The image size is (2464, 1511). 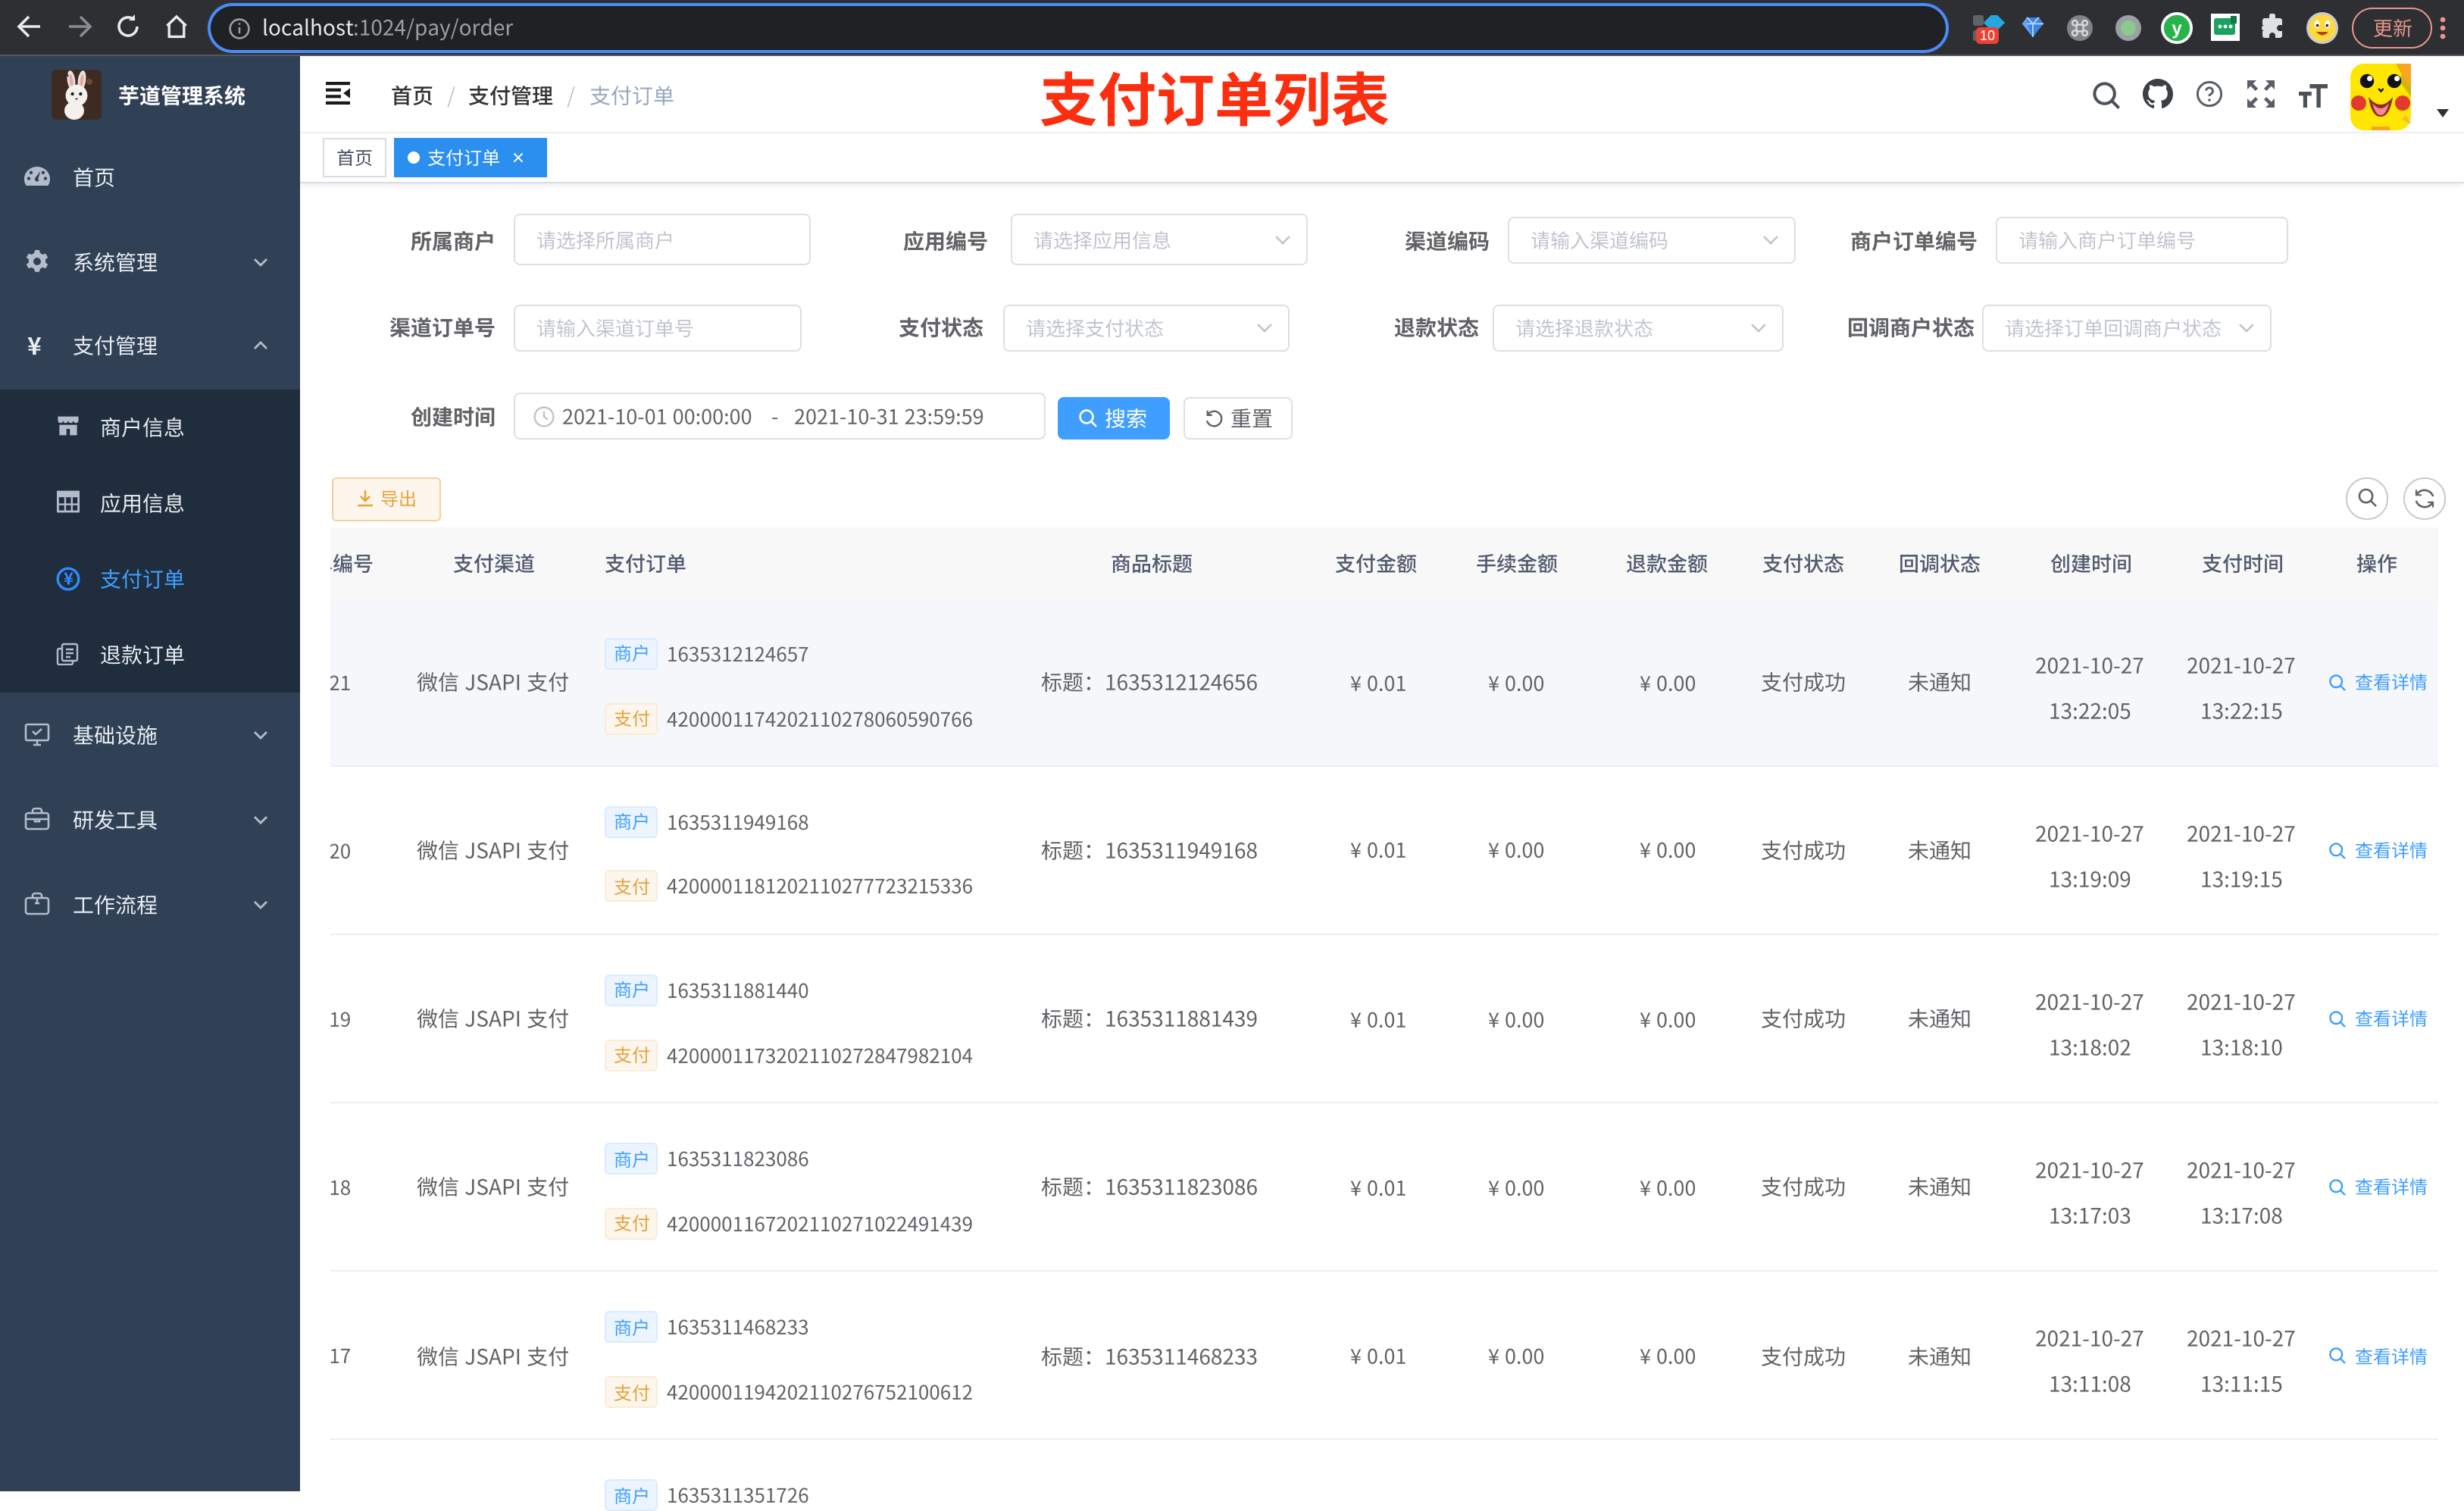 I want to click on svg-text: 10, so click(x=1987, y=35).